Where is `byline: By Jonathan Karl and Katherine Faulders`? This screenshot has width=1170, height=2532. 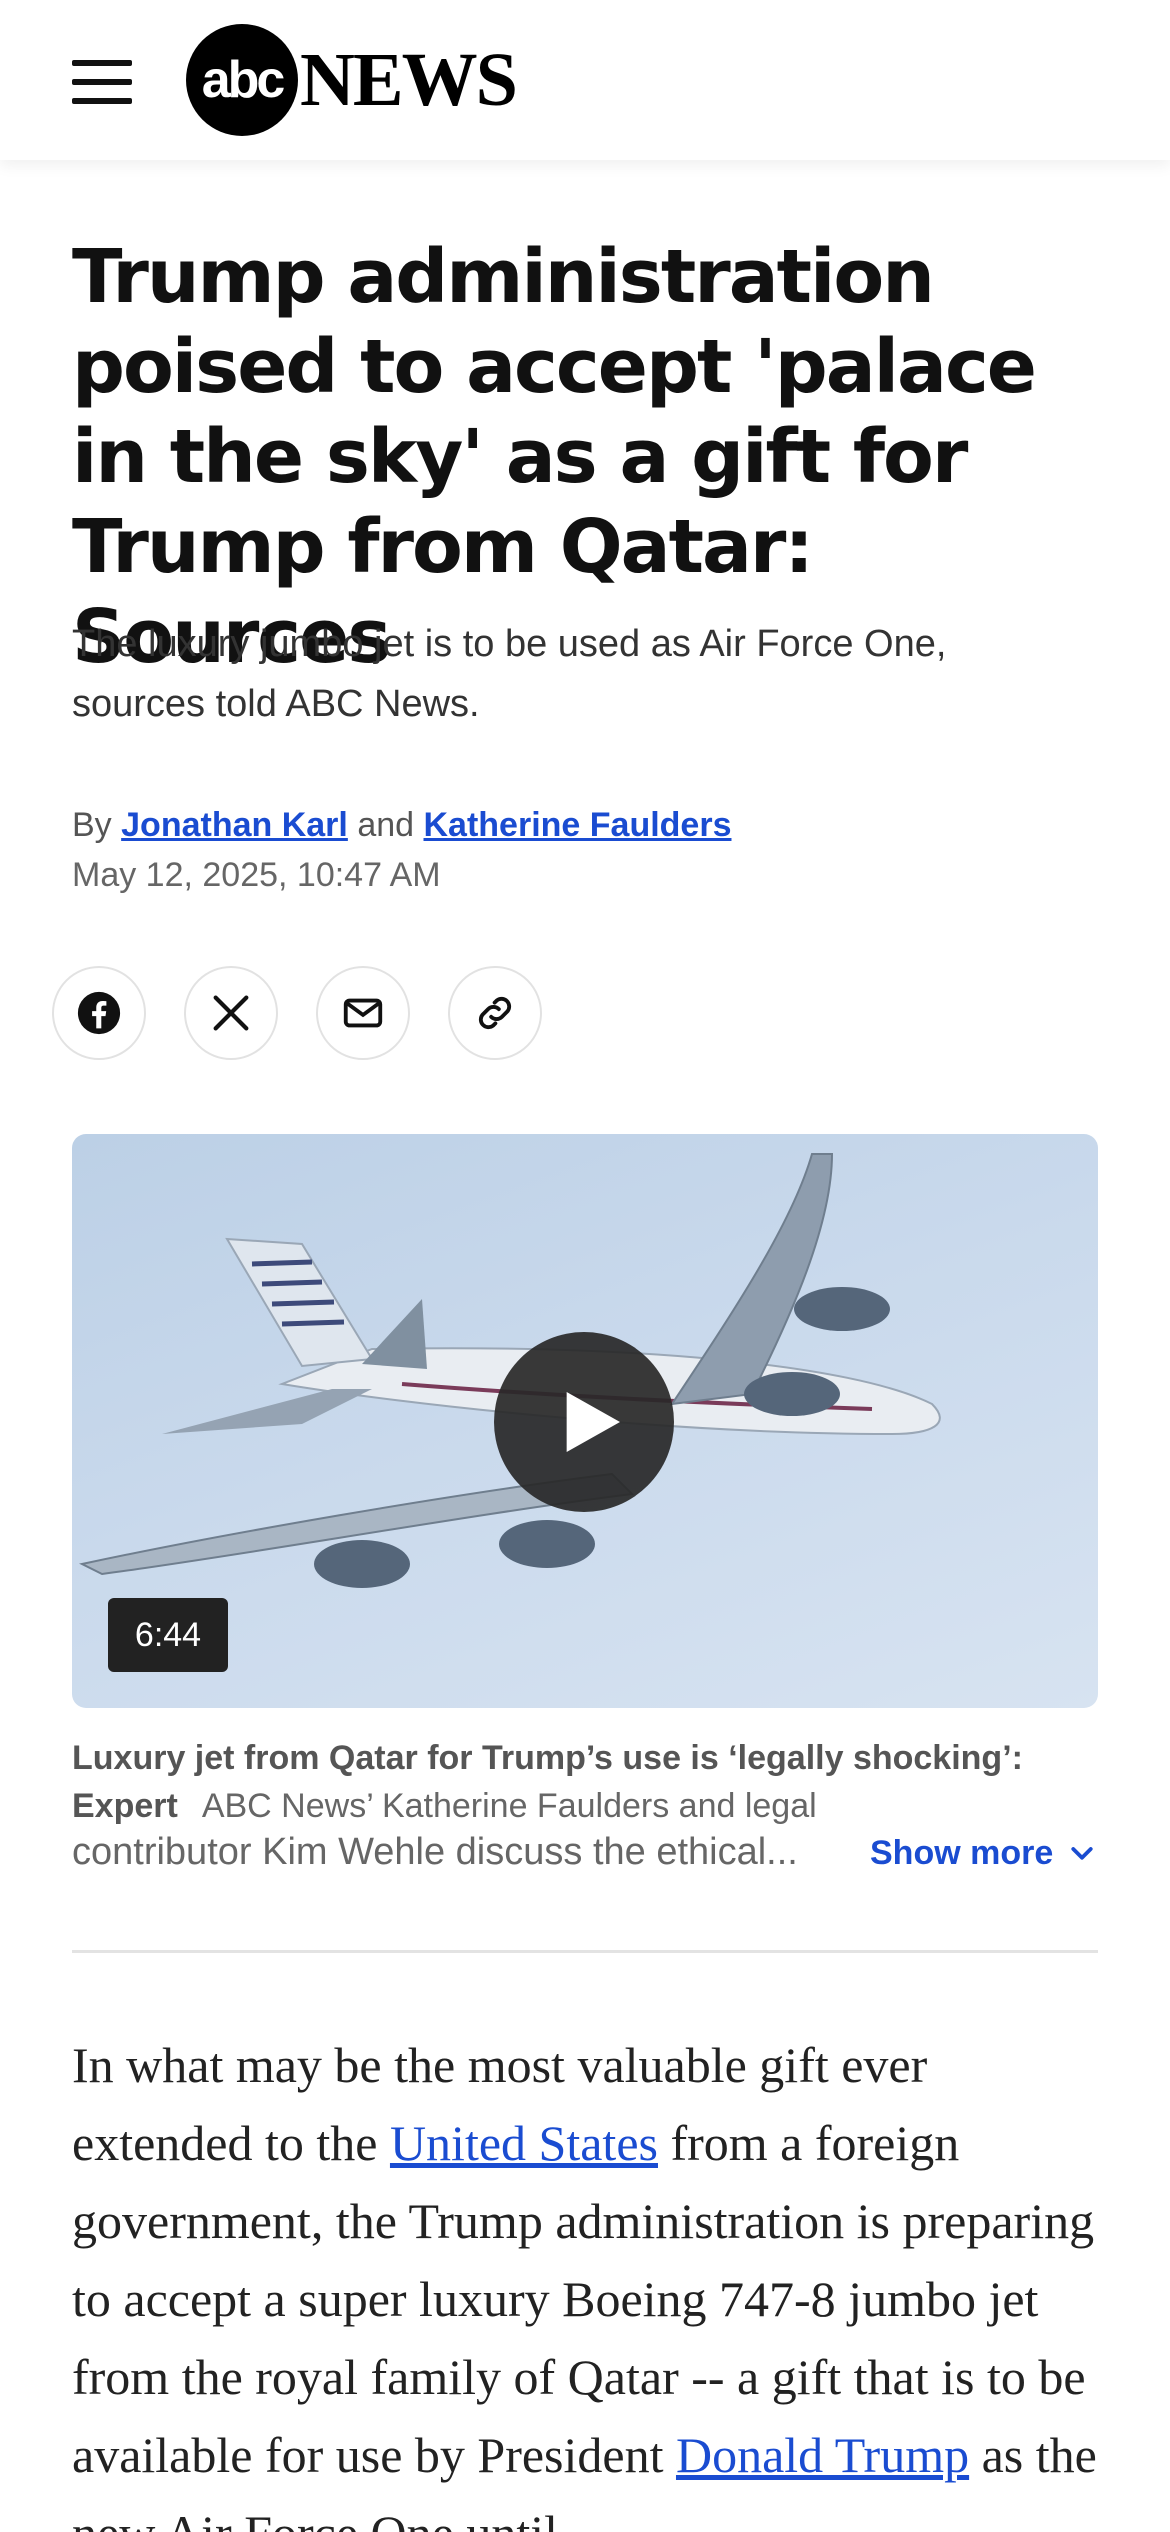 byline: By Jonathan Karl and Katherine Faulders is located at coordinates (401, 825).